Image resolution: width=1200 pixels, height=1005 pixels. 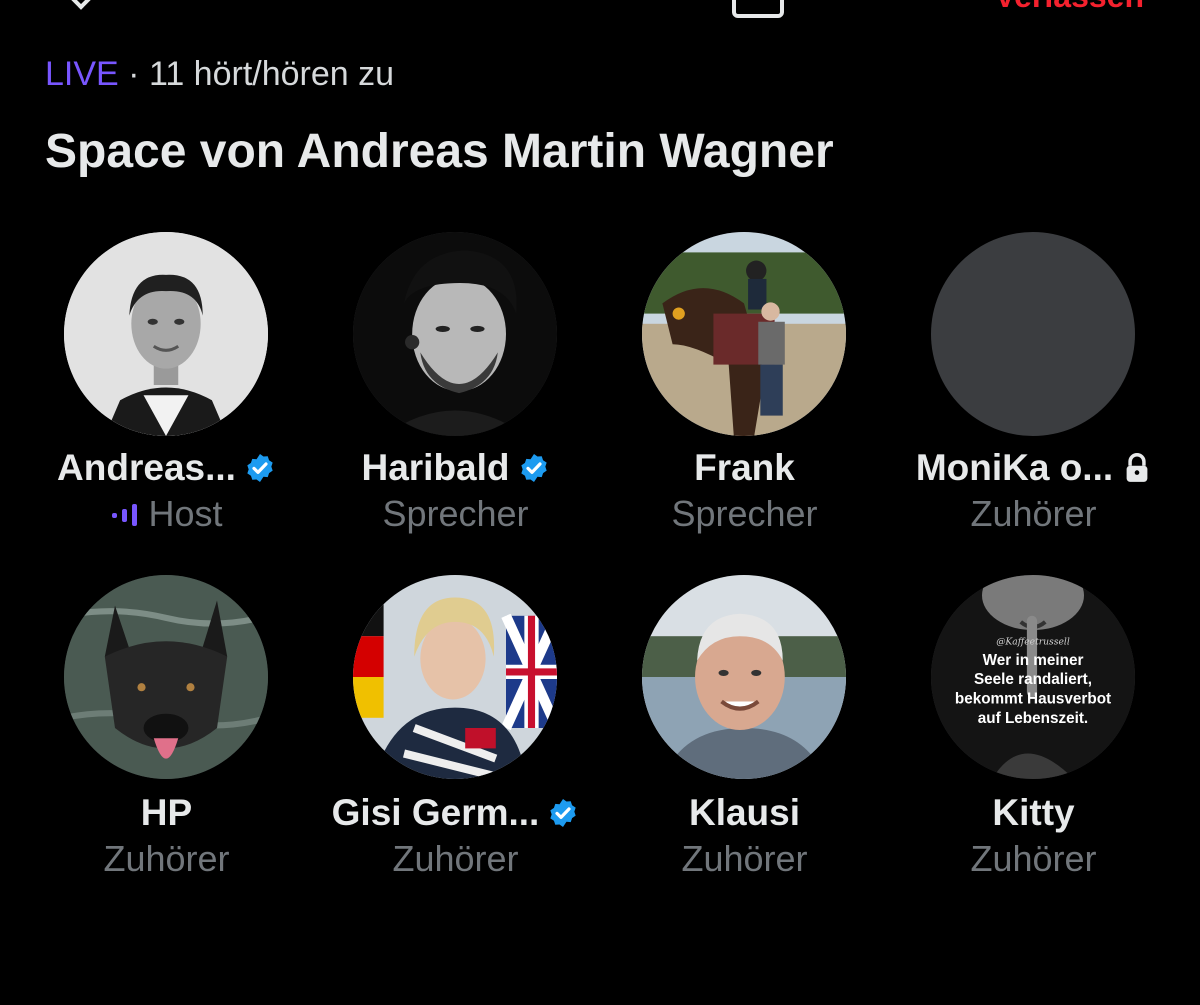 I want to click on participant-frank: Frank Sprecher, so click(x=744, y=392).